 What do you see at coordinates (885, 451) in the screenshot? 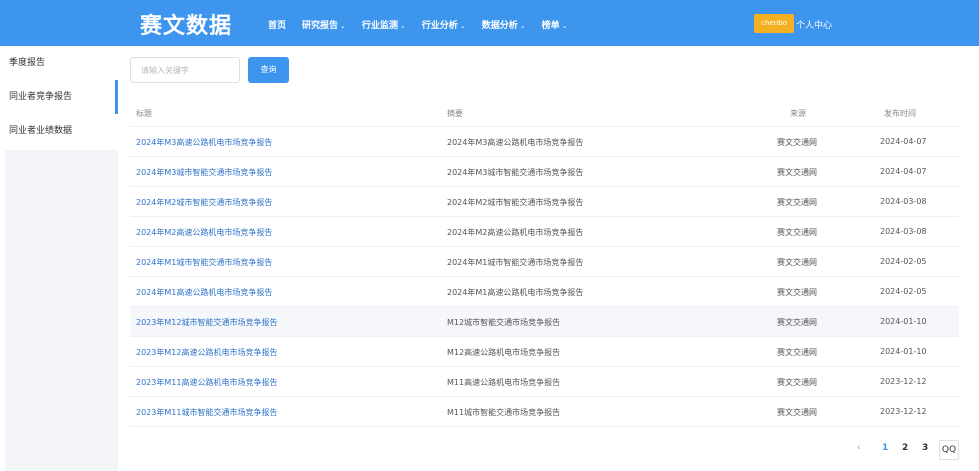
I see `page-button-1: 1` at bounding box center [885, 451].